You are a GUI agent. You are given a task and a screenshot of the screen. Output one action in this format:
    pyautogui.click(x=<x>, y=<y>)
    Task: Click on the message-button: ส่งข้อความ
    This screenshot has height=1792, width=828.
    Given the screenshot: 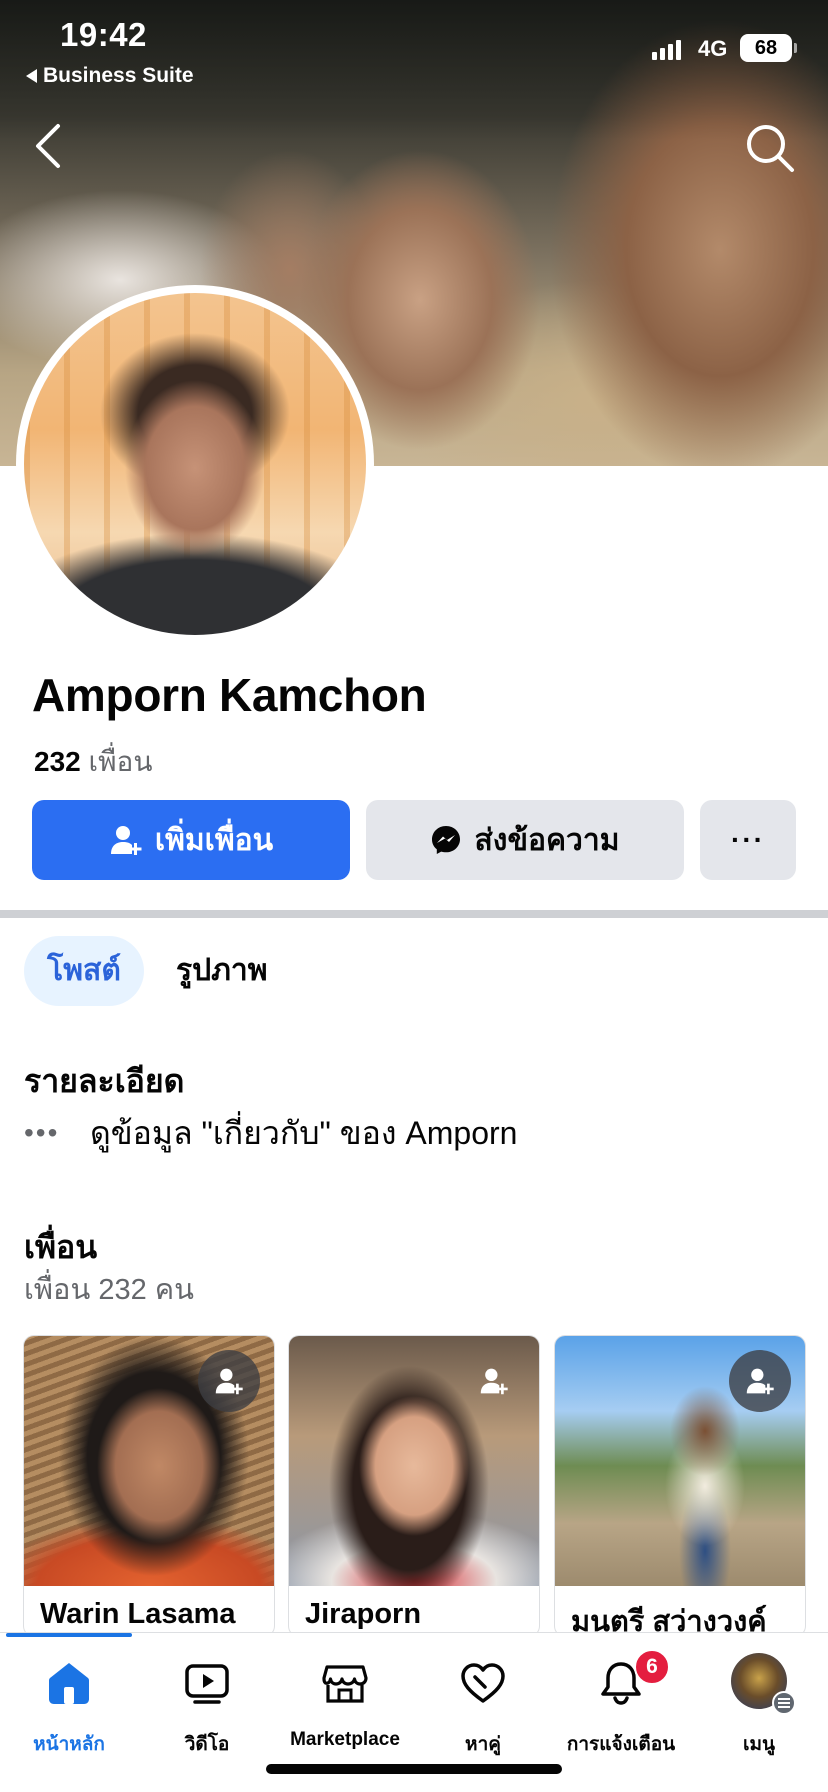 What is the action you would take?
    pyautogui.click(x=525, y=840)
    